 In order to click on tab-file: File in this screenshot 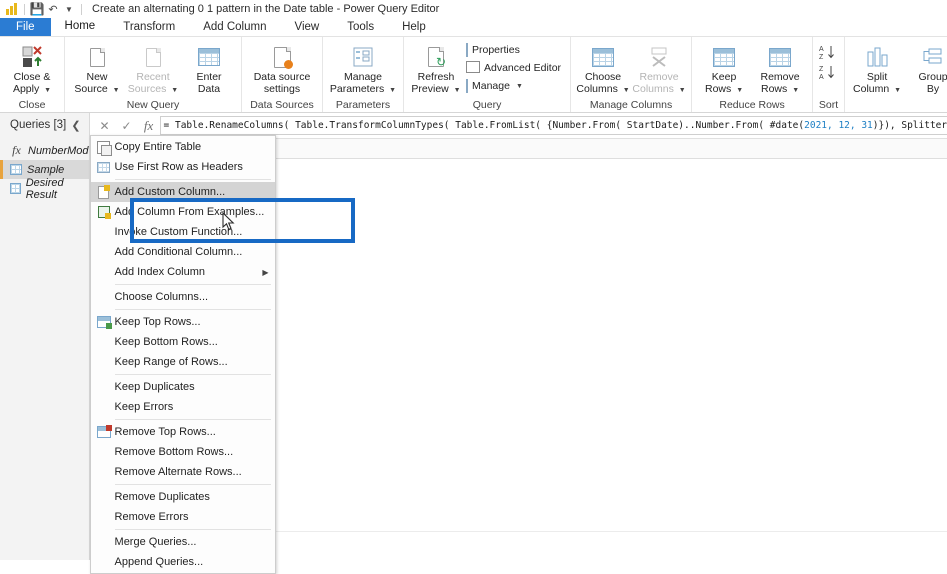, I will do `click(25, 27)`.